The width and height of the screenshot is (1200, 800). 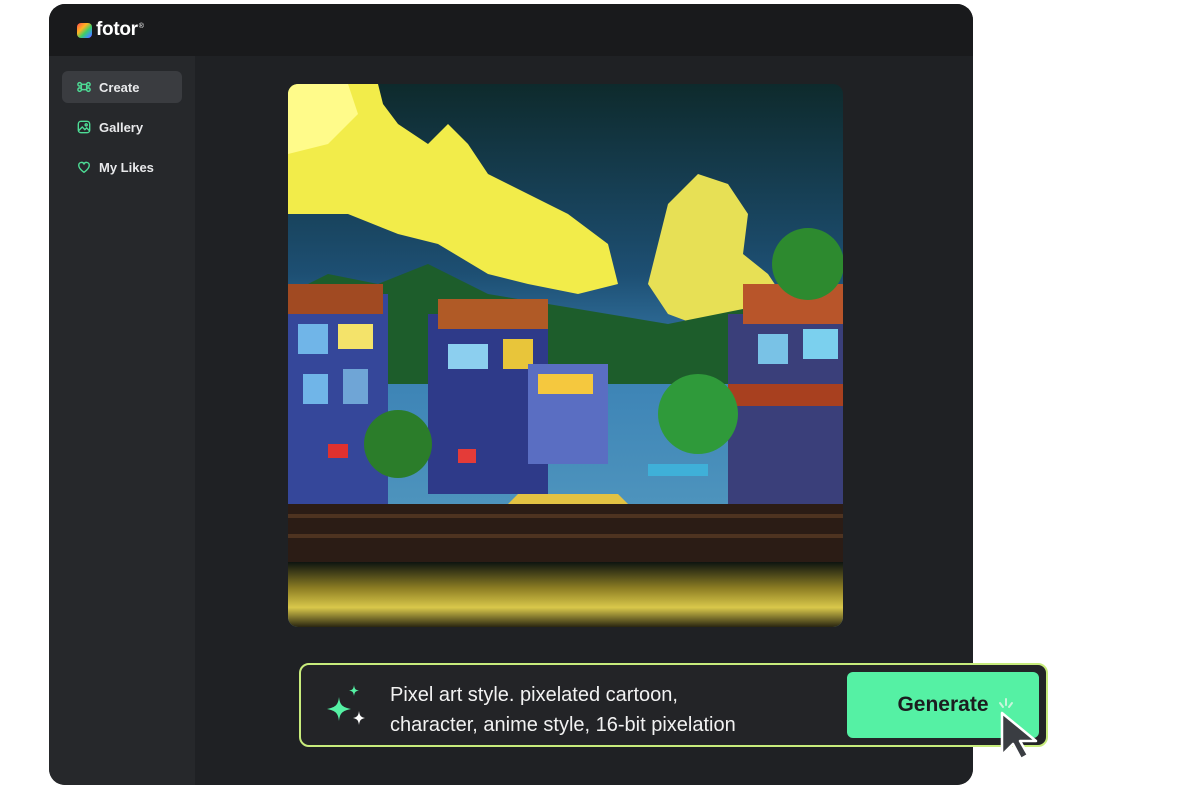 I want to click on sidebar-item-create: Create, so click(x=122, y=87).